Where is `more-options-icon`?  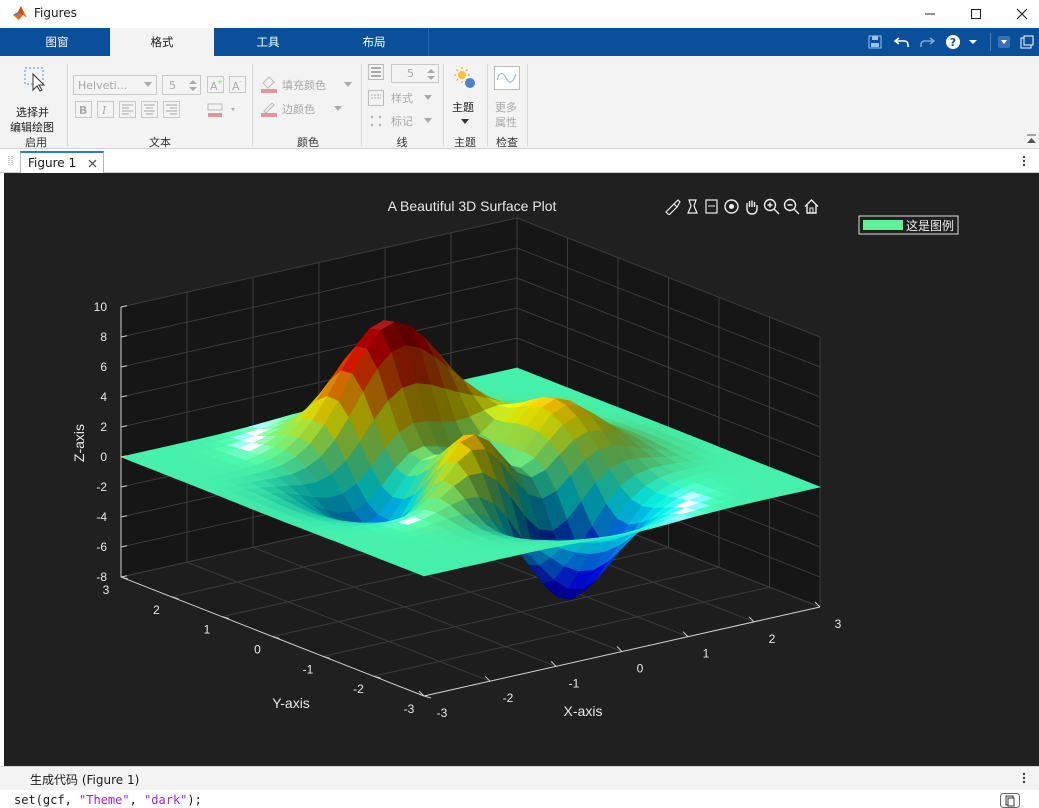
more-options-icon is located at coordinates (1024, 778).